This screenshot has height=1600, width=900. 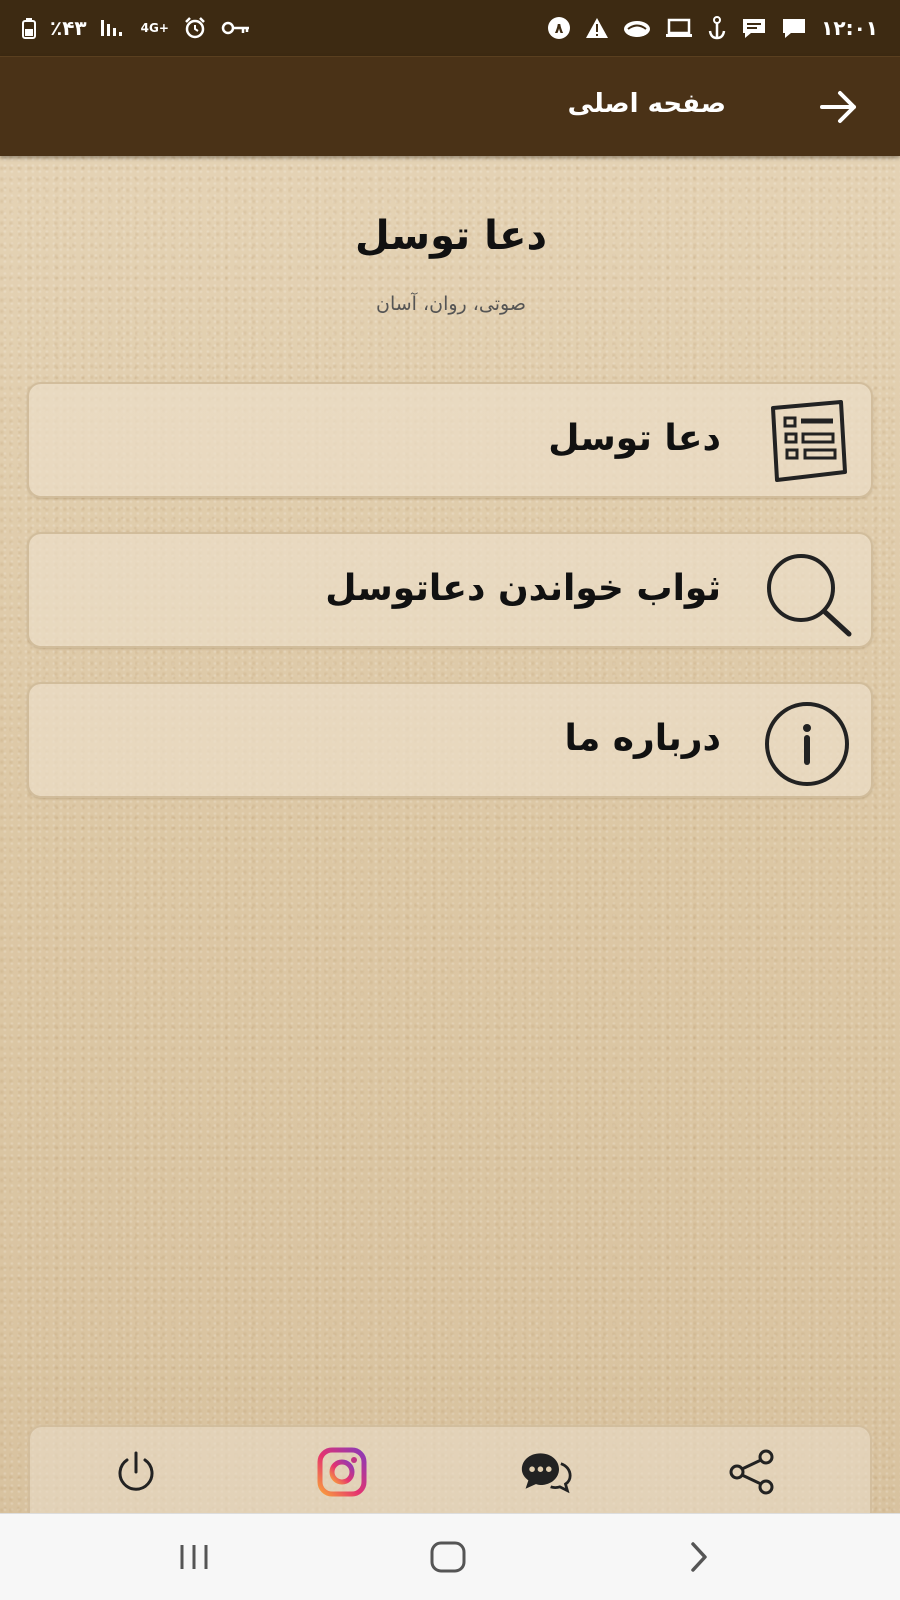 What do you see at coordinates (136, 28) in the screenshot?
I see `status-left: ٪۴۳ 4G+` at bounding box center [136, 28].